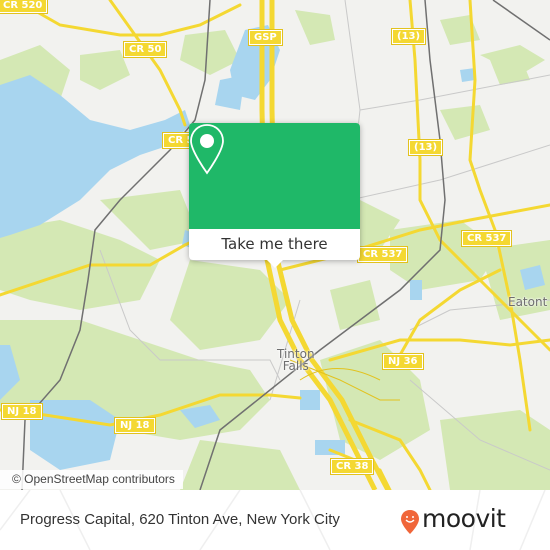 The image size is (550, 550). Describe the element at coordinates (207, 149) in the screenshot. I see `location-pin-icon` at that location.